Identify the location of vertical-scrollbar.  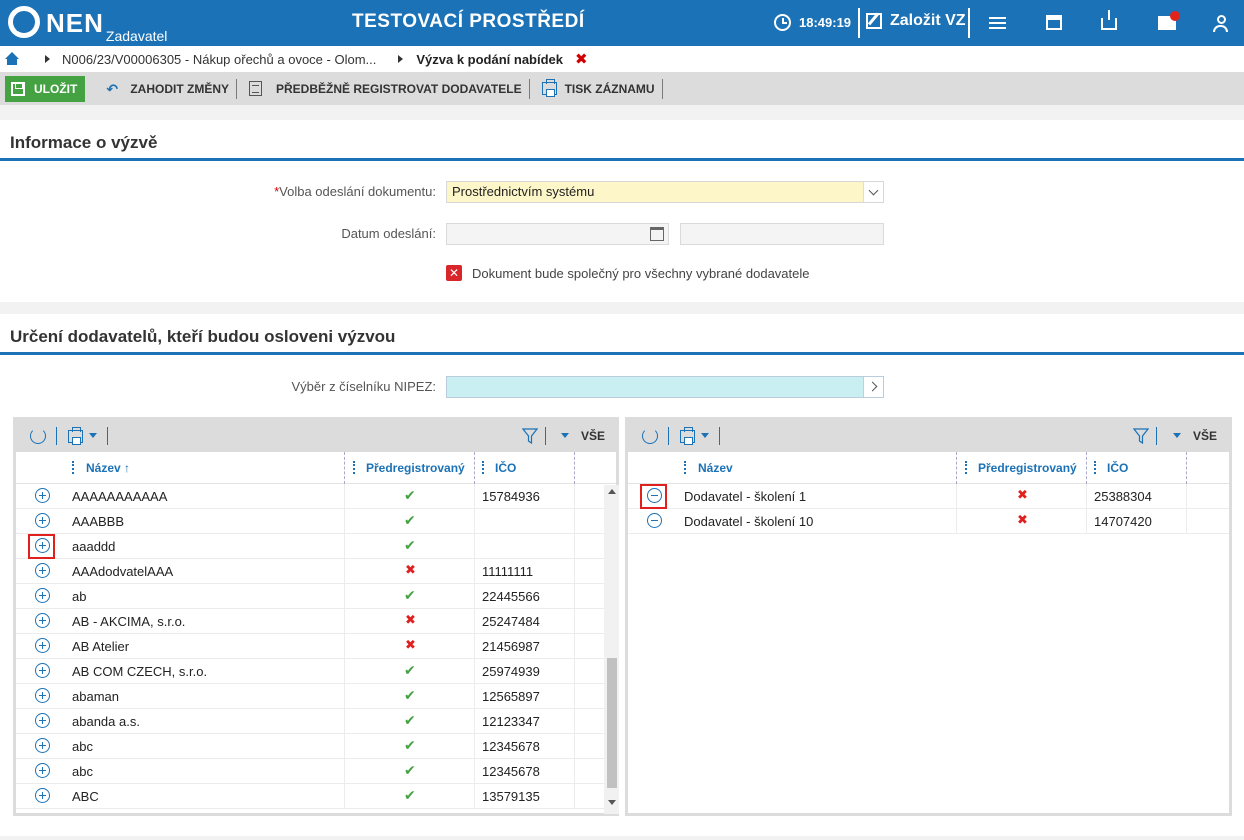
(611, 649).